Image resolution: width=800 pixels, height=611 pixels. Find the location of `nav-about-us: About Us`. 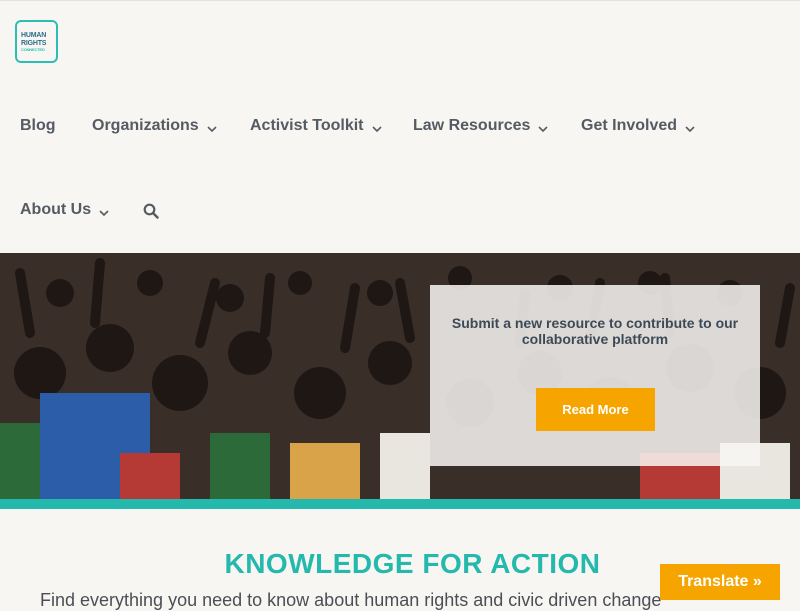

nav-about-us: About Us is located at coordinates (64, 210).